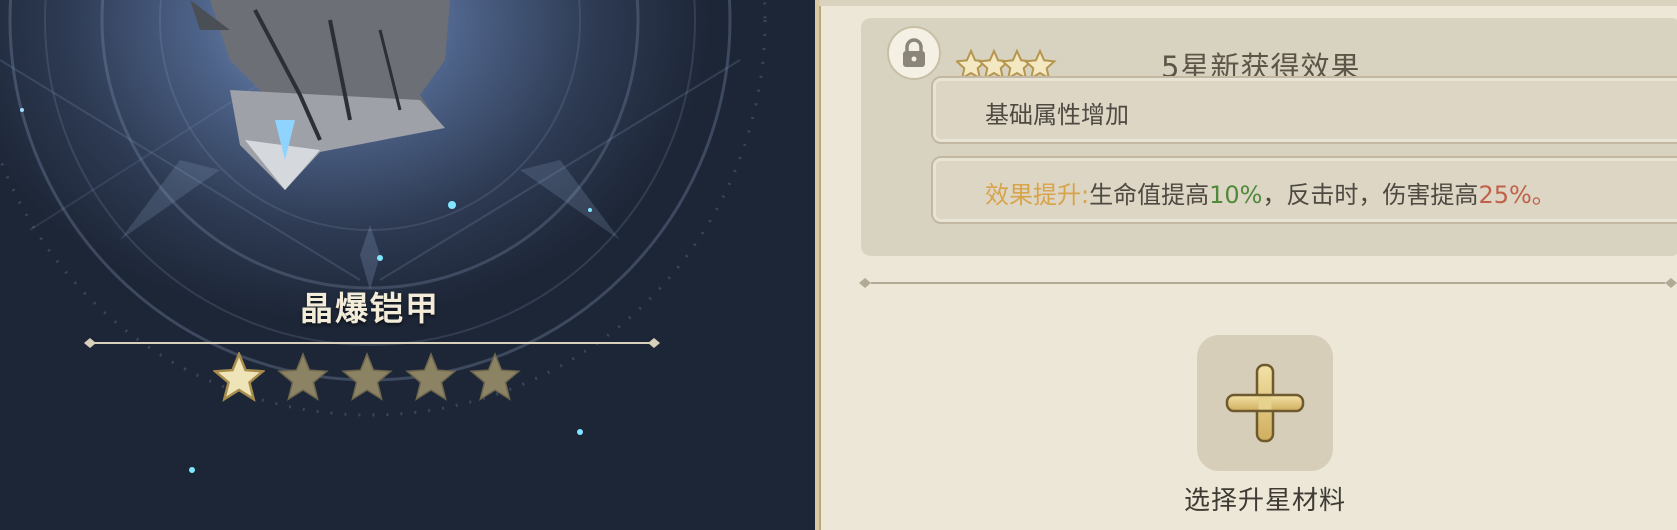 This screenshot has height=530, width=1677. I want to click on effect-row-text: 效果提升:生命值提高10%，反击时，伤害提高25%。, so click(1270, 192).